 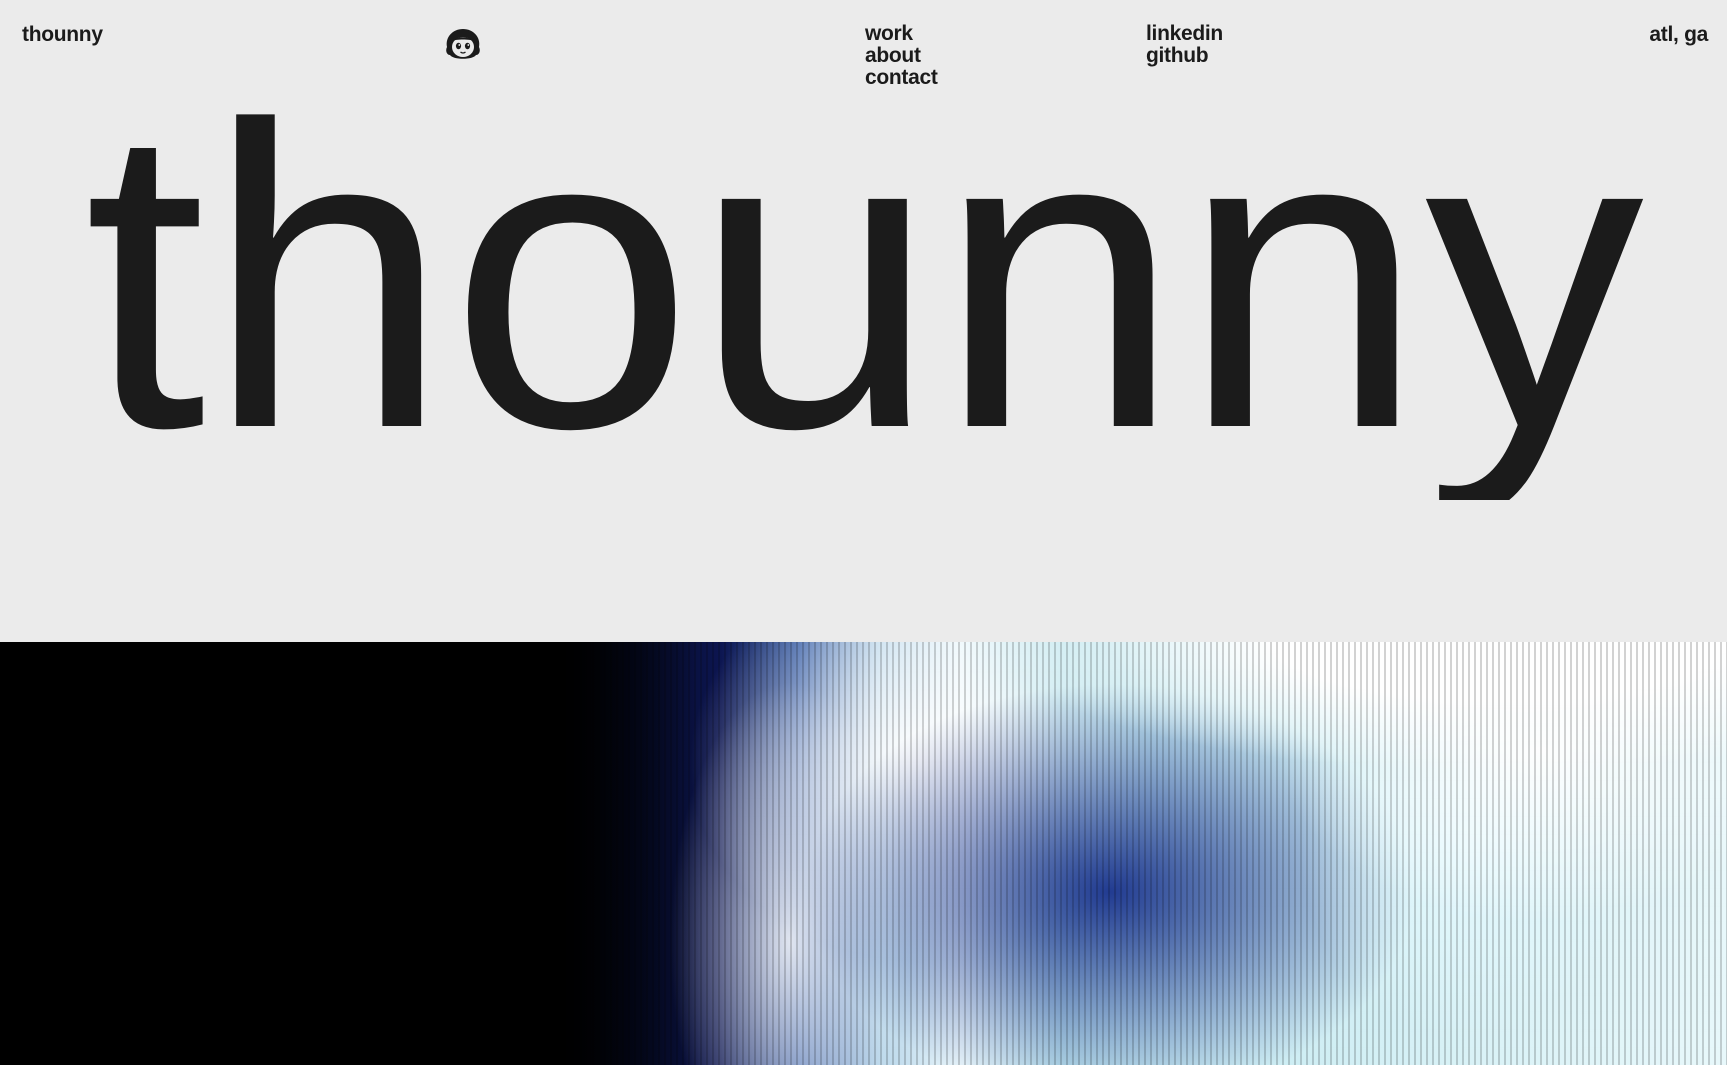 What do you see at coordinates (62, 35) in the screenshot?
I see `brand-link: thounny` at bounding box center [62, 35].